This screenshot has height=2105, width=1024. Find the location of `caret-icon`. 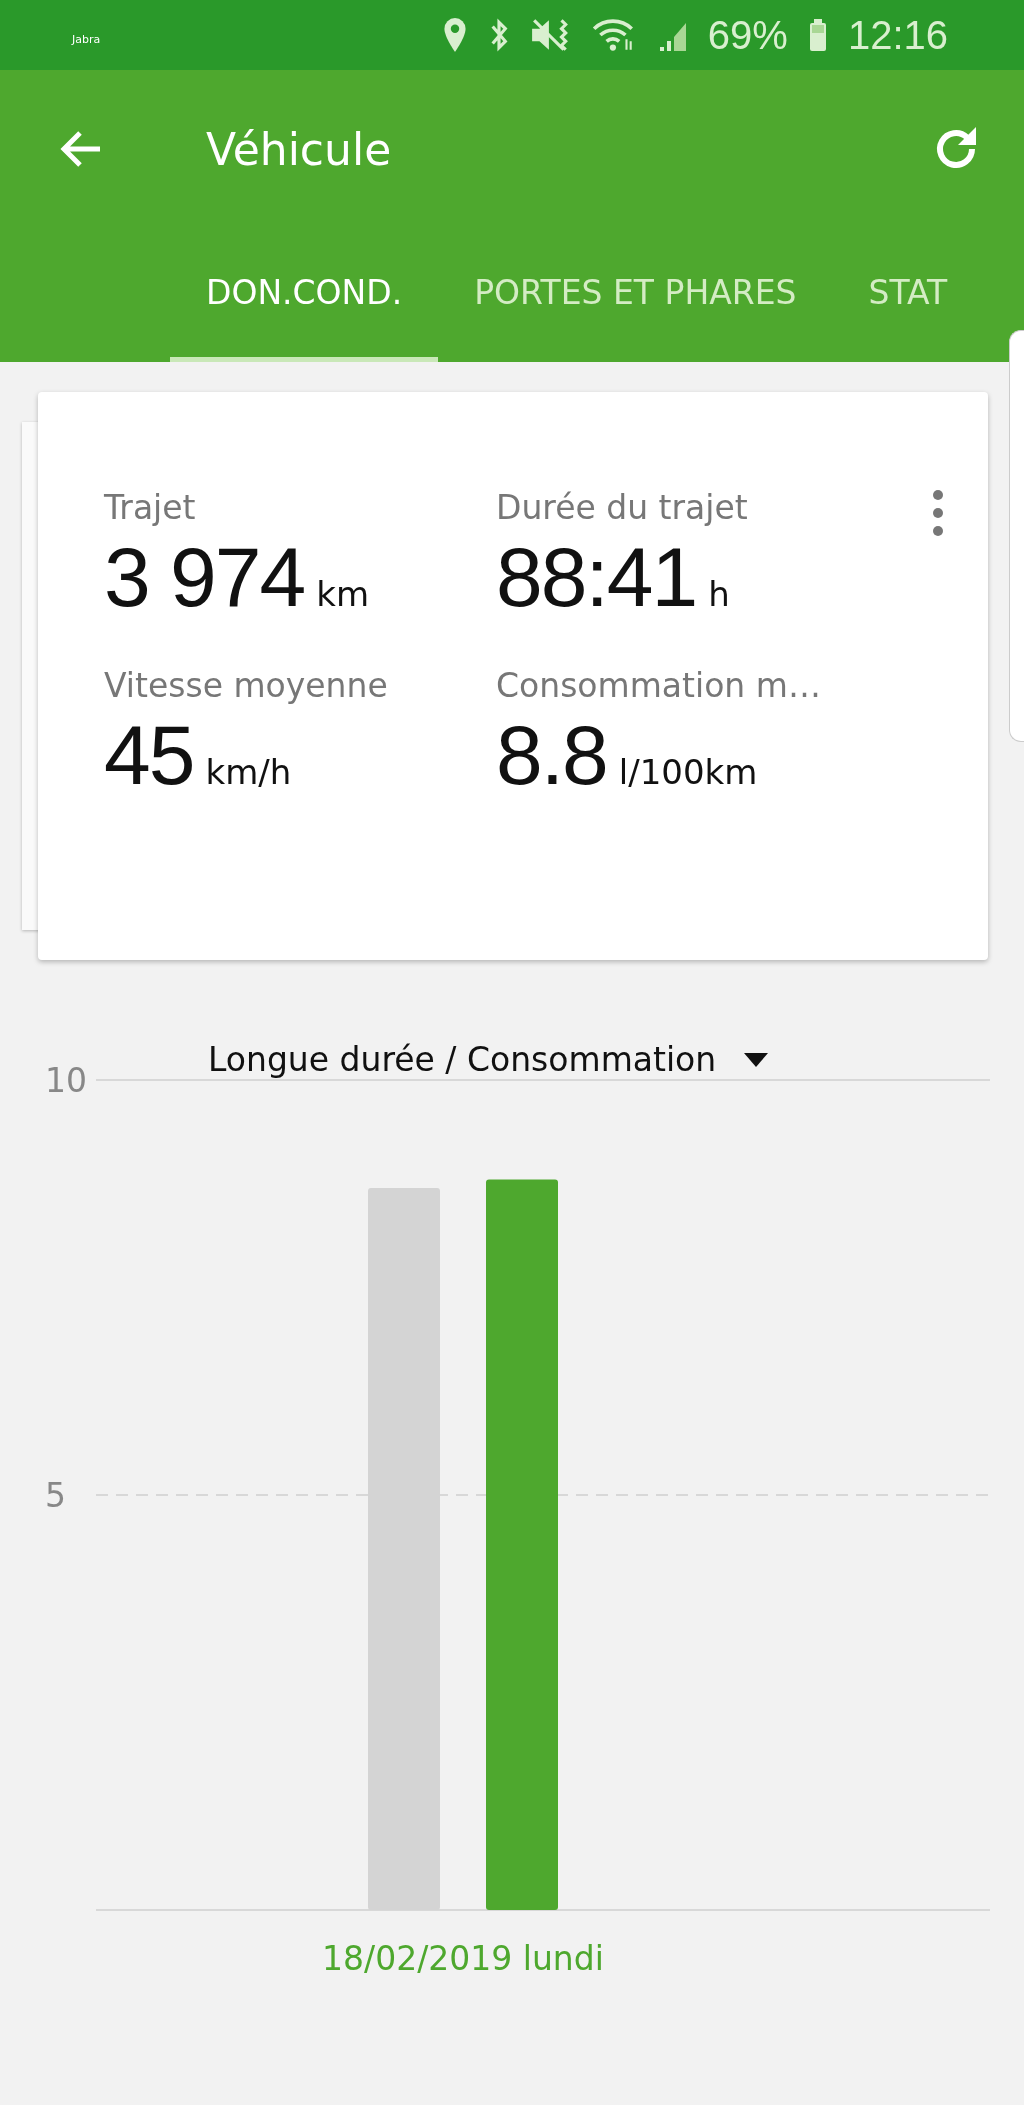

caret-icon is located at coordinates (756, 1059).